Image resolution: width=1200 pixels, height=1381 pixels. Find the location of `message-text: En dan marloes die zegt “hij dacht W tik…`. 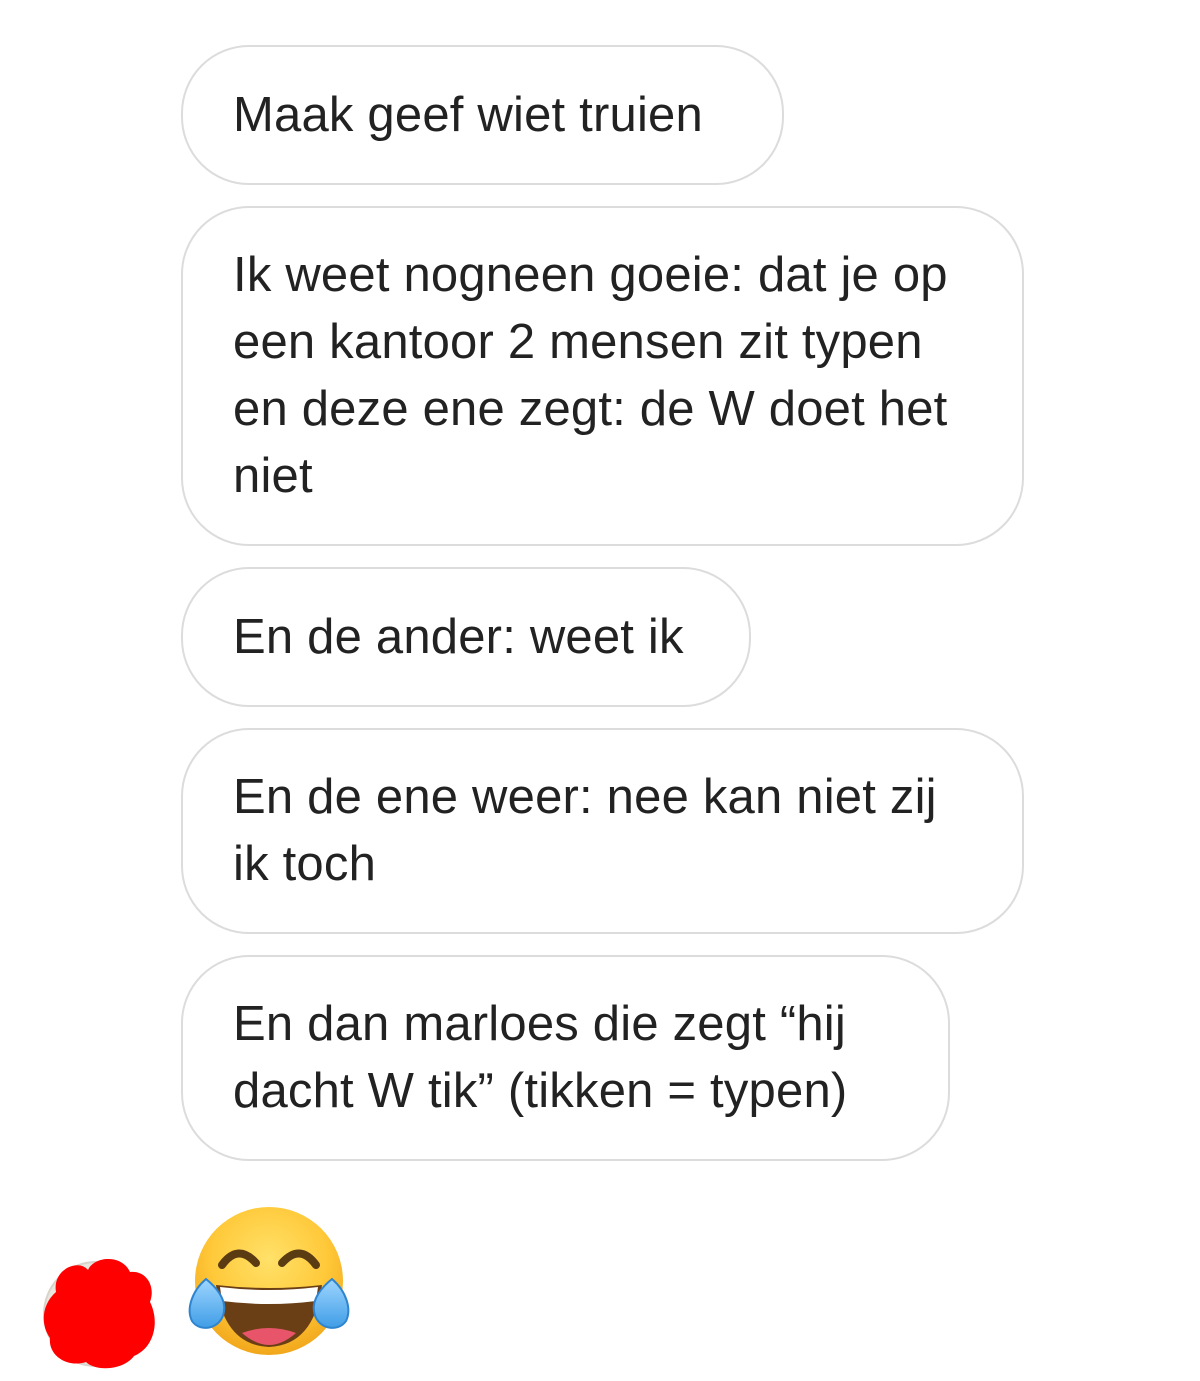

message-text: En dan marloes die zegt “hij dacht W tik… is located at coordinates (540, 1057).